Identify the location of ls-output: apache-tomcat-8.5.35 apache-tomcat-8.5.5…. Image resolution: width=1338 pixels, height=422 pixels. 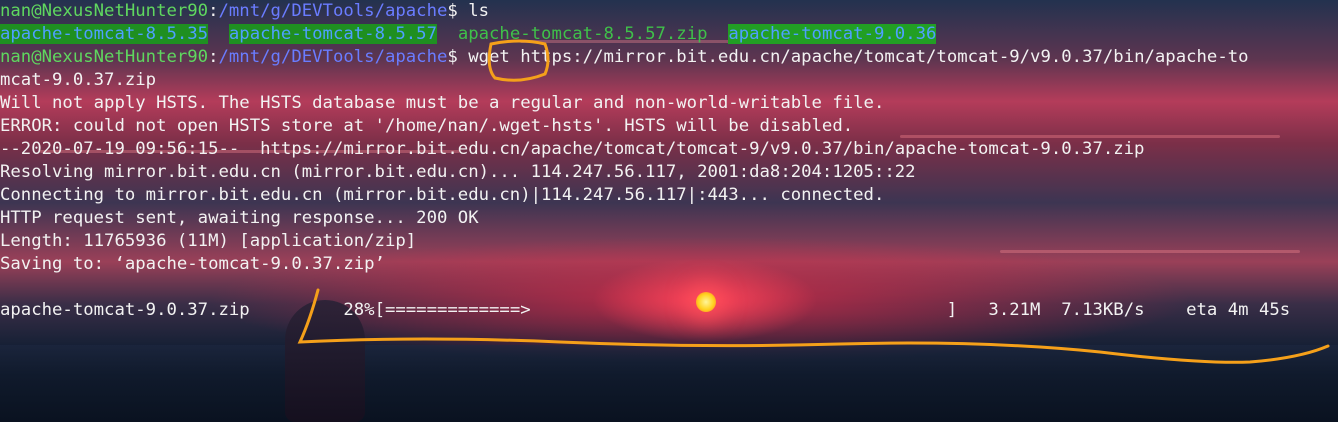
(669, 34).